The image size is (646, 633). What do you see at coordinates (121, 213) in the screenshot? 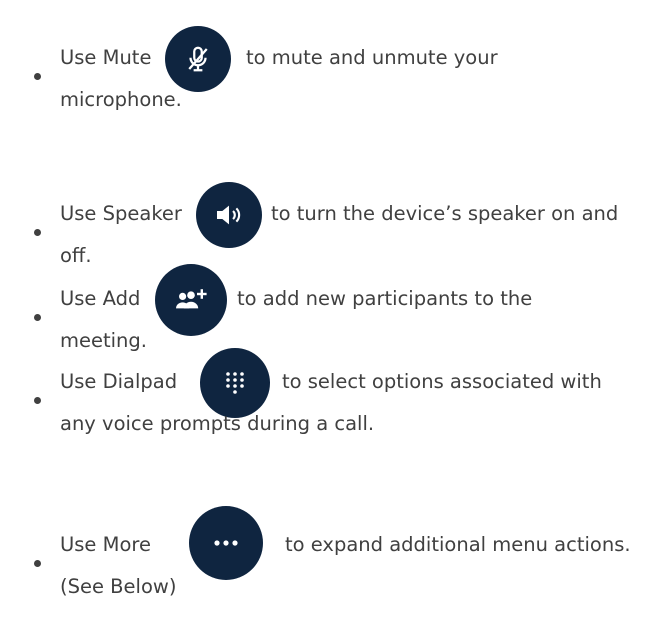
I see `speaker-instruction-prefix: Use Speaker` at bounding box center [121, 213].